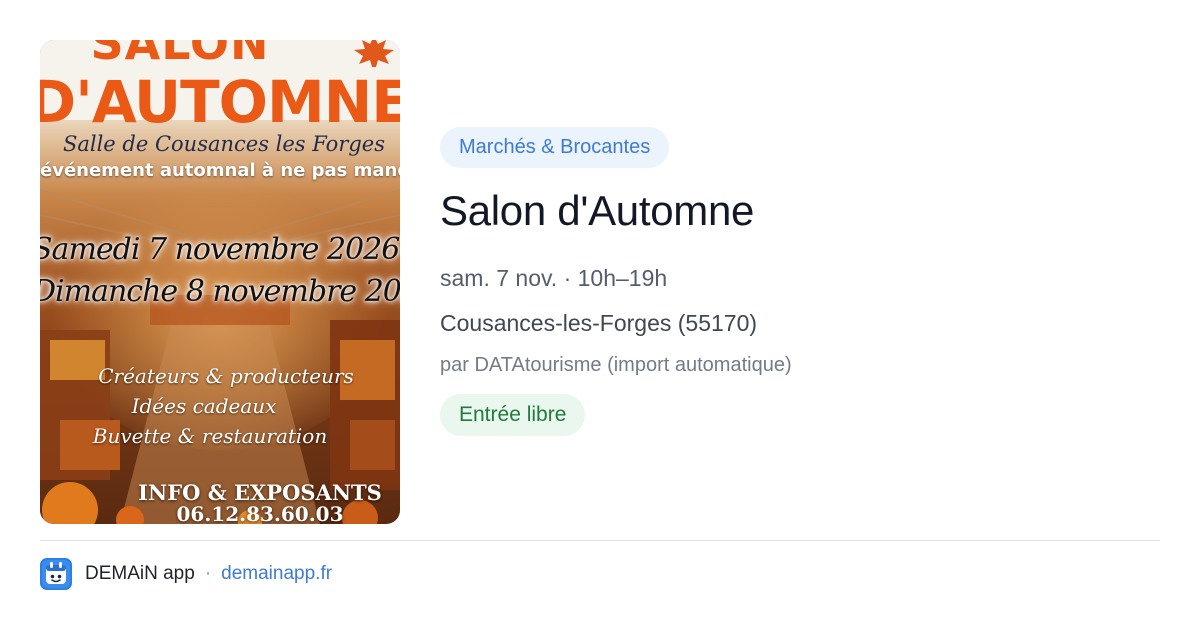  Describe the element at coordinates (616, 365) in the screenshot. I see `event-source: par DATAtourisme (import automatique)` at that location.